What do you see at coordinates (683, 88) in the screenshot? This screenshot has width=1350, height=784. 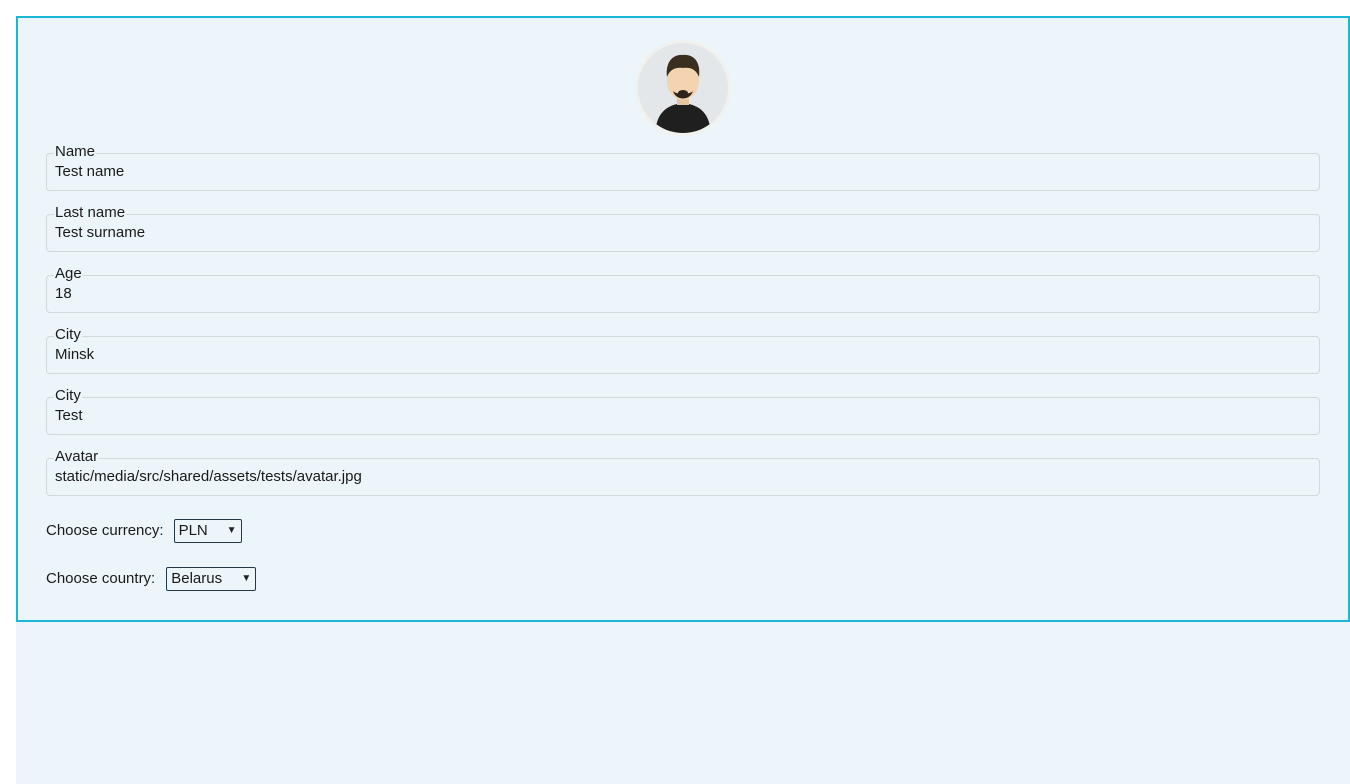 I see `user-avatar-icon` at bounding box center [683, 88].